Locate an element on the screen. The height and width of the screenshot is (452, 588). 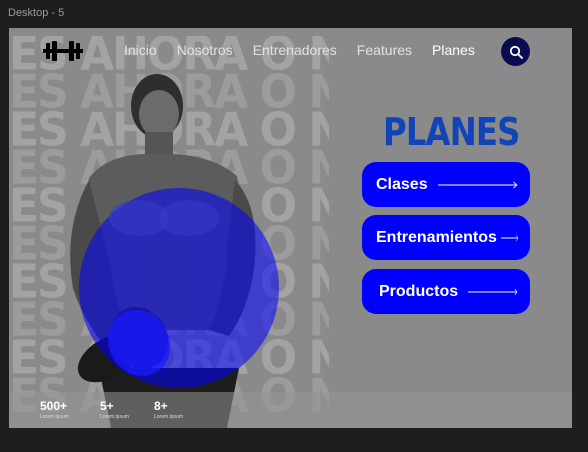
stat-item: 8+ Lorem ipsum is located at coordinates (168, 409).